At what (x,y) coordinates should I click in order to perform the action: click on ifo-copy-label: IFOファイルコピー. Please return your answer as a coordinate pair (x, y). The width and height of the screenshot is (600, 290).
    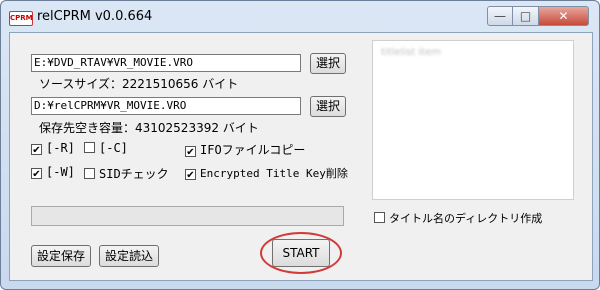
    Looking at the image, I should click on (253, 150).